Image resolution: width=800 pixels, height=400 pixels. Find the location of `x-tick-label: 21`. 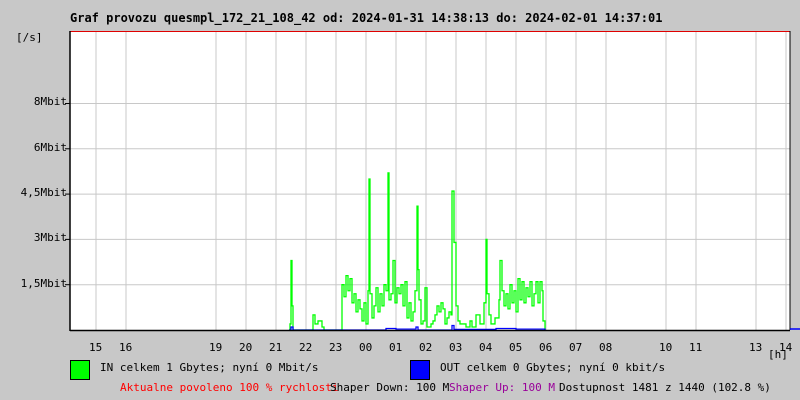

x-tick-label: 21 is located at coordinates (276, 347).